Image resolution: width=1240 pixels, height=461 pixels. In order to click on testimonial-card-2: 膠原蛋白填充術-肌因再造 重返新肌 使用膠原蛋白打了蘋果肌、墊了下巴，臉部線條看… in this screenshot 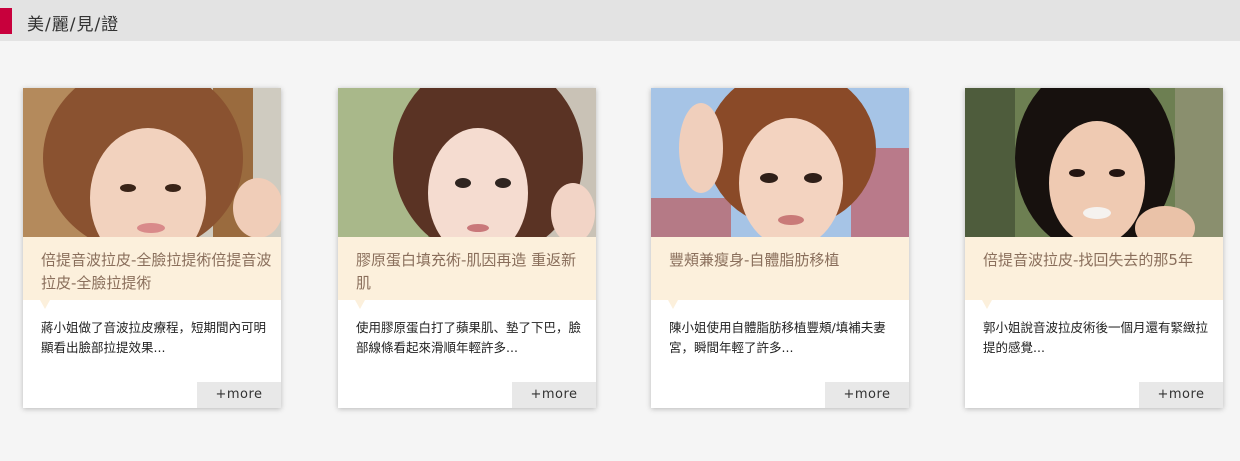, I will do `click(467, 248)`.